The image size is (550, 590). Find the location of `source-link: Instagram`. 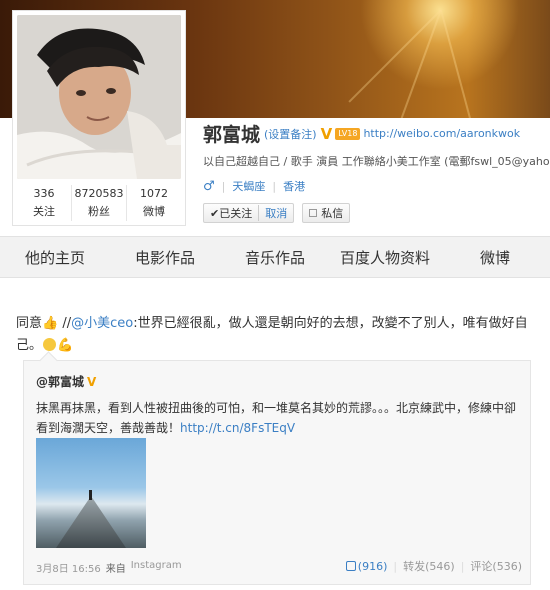

source-link: Instagram is located at coordinates (156, 567).